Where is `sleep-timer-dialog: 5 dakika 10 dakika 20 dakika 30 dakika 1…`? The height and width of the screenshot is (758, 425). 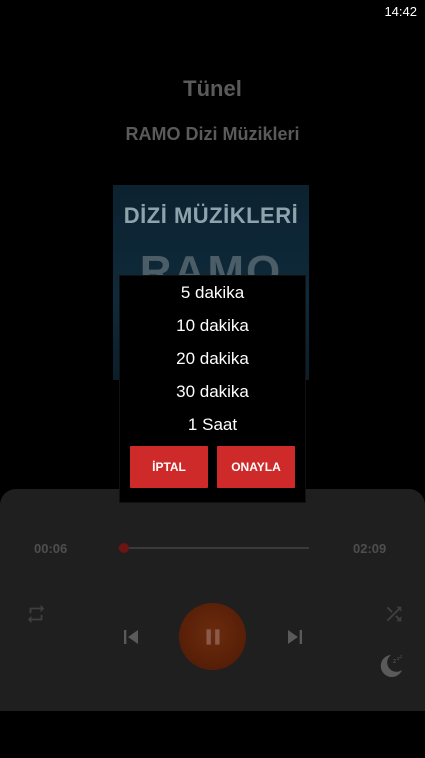
sleep-timer-dialog: 5 dakika 10 dakika 20 dakika 30 dakika 1… is located at coordinates (212, 389).